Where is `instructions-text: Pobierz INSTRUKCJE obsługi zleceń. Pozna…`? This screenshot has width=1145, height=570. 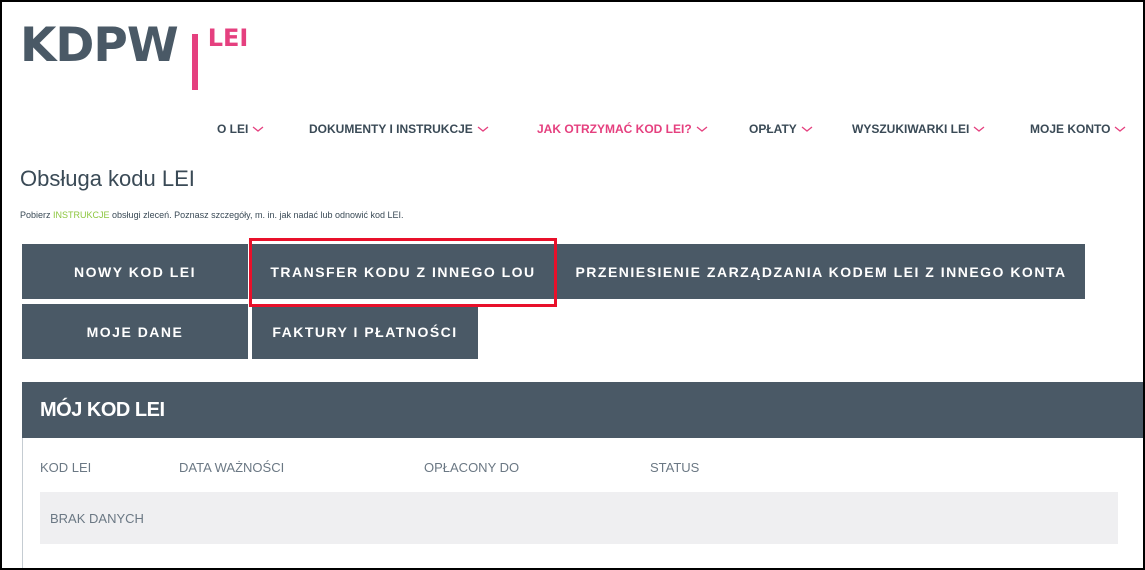
instructions-text: Pobierz INSTRUKCJE obsługi zleceń. Pozna… is located at coordinates (212, 215).